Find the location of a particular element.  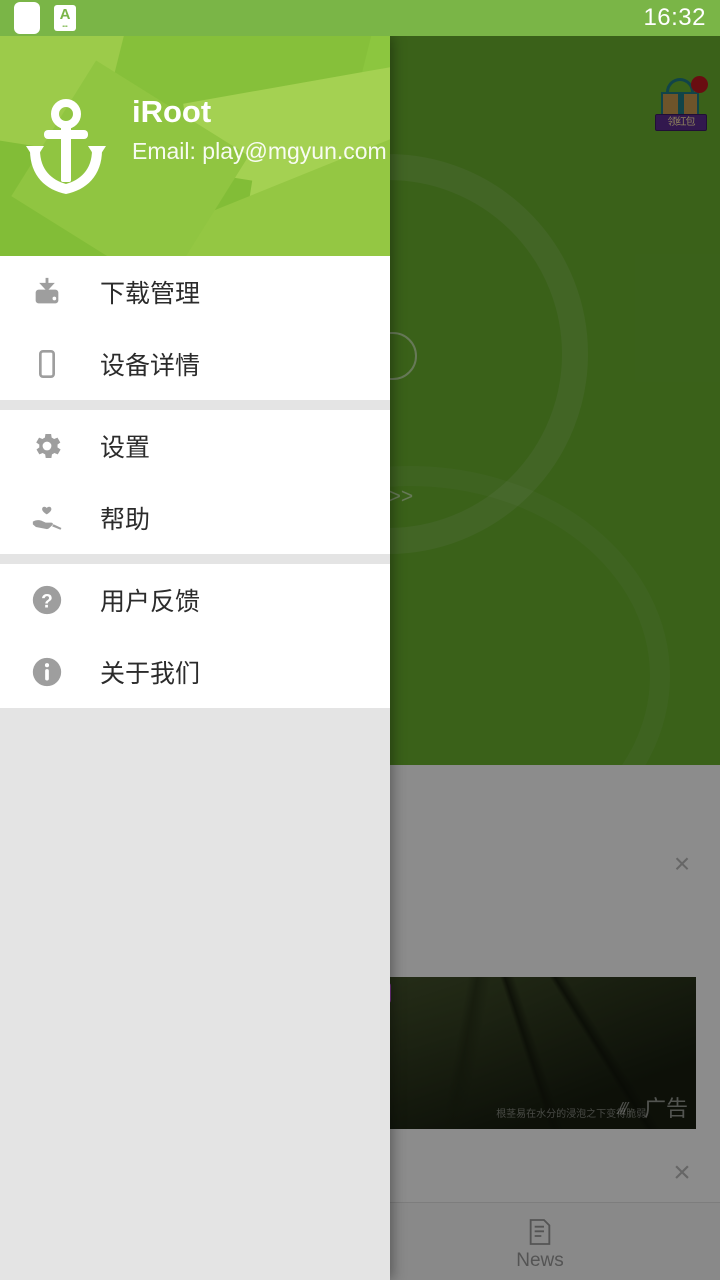

anchor-icon is located at coordinates (66, 148).